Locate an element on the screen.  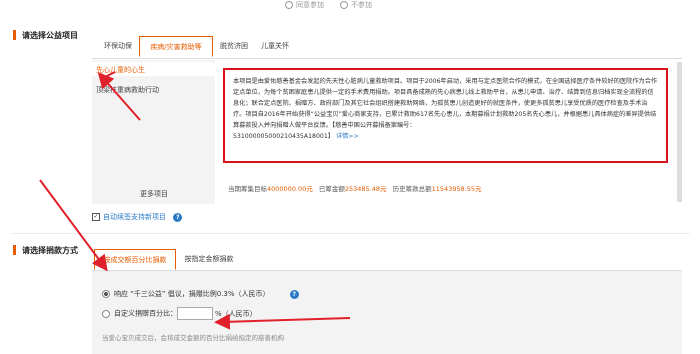
arrow-to-input is located at coordinates (282, 321).